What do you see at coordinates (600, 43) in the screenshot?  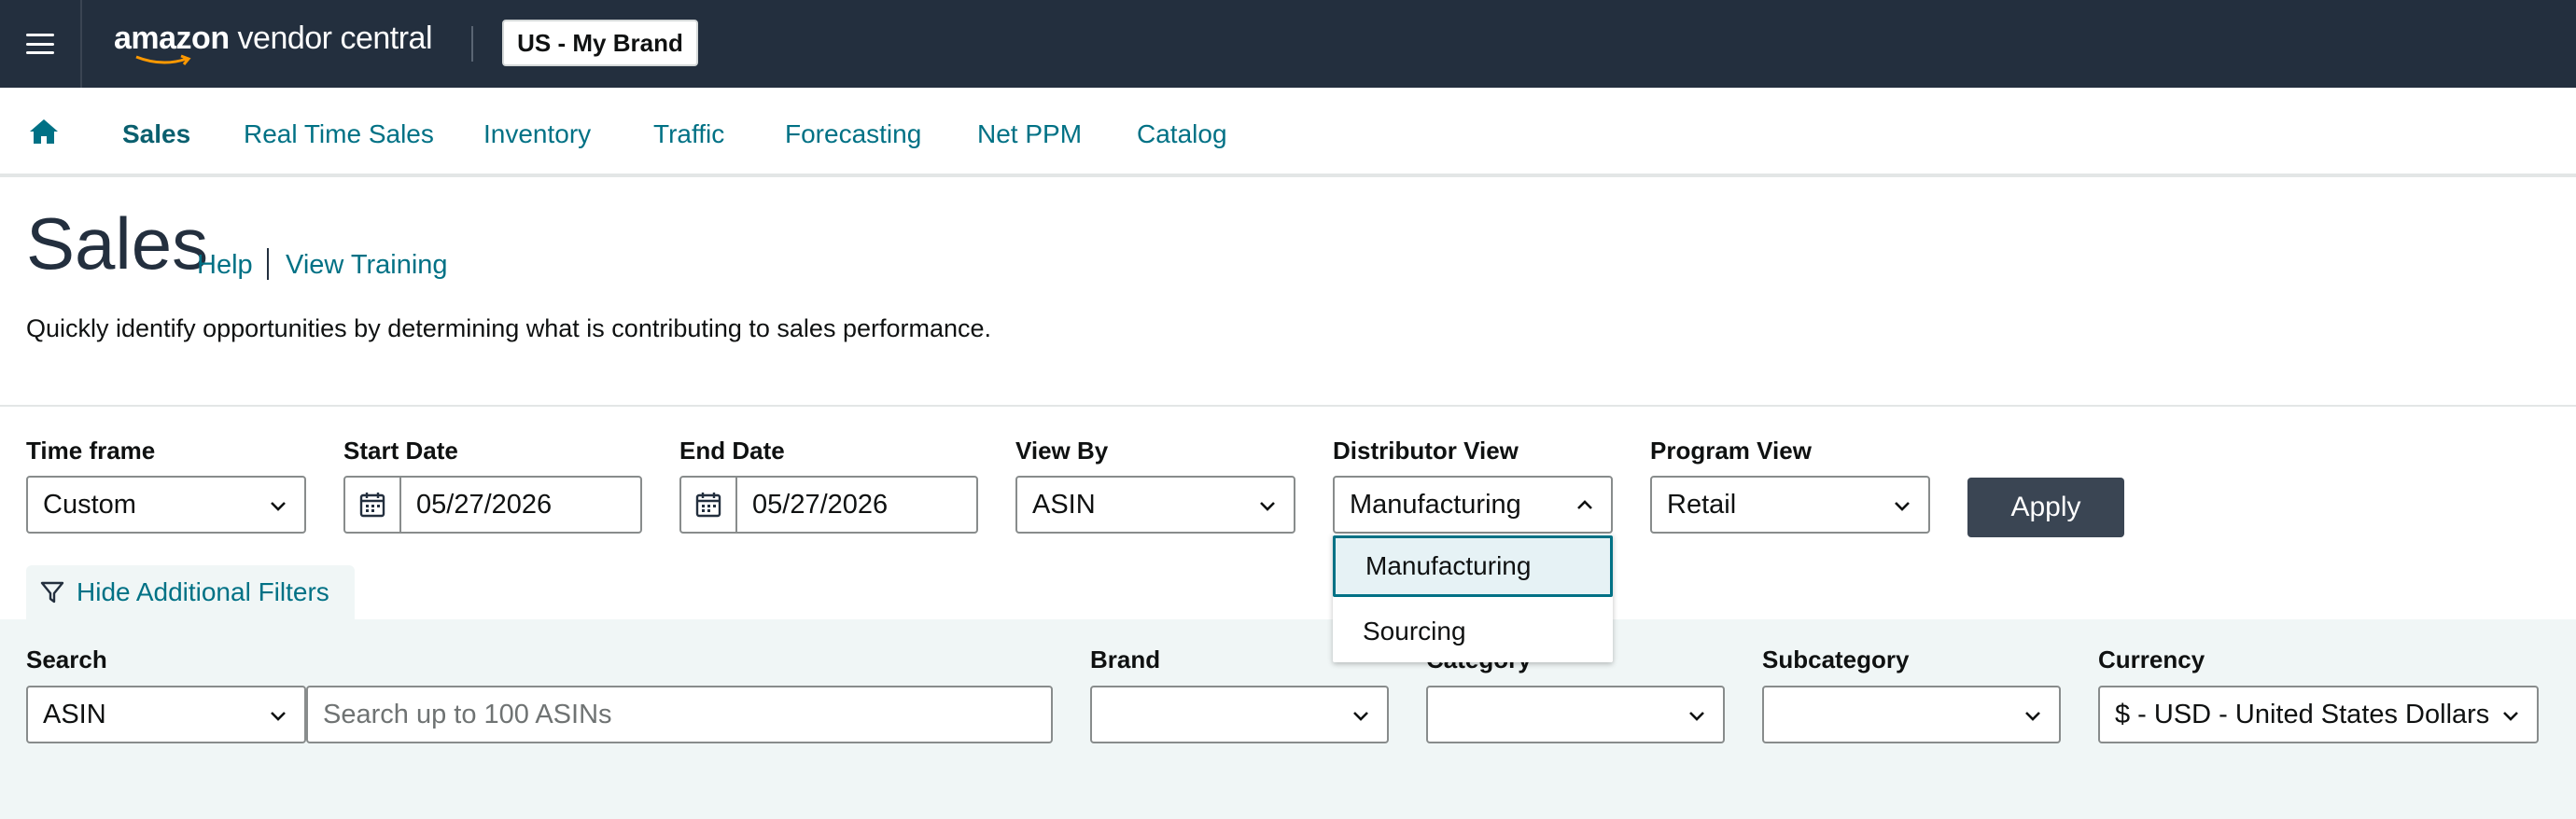 I see `account-selector-button: US - My Brand` at bounding box center [600, 43].